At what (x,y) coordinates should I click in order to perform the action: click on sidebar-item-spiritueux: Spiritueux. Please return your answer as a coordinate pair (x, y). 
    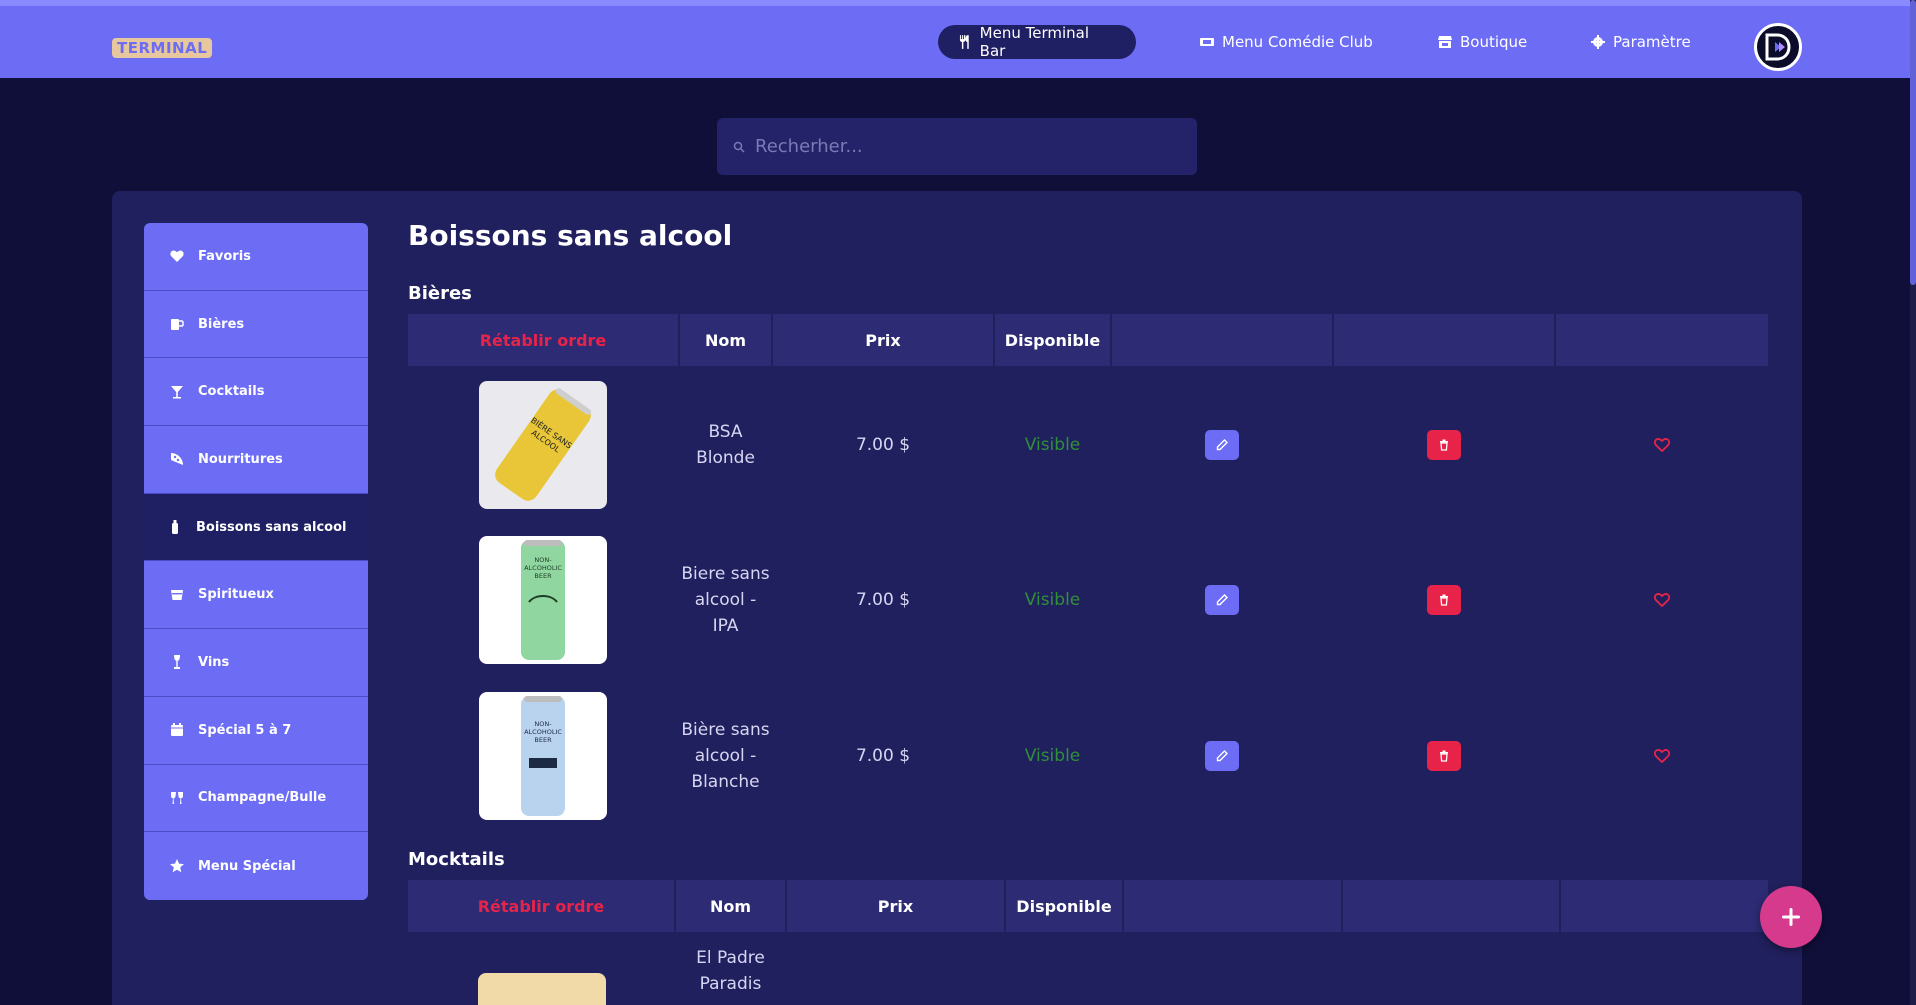
    Looking at the image, I should click on (256, 595).